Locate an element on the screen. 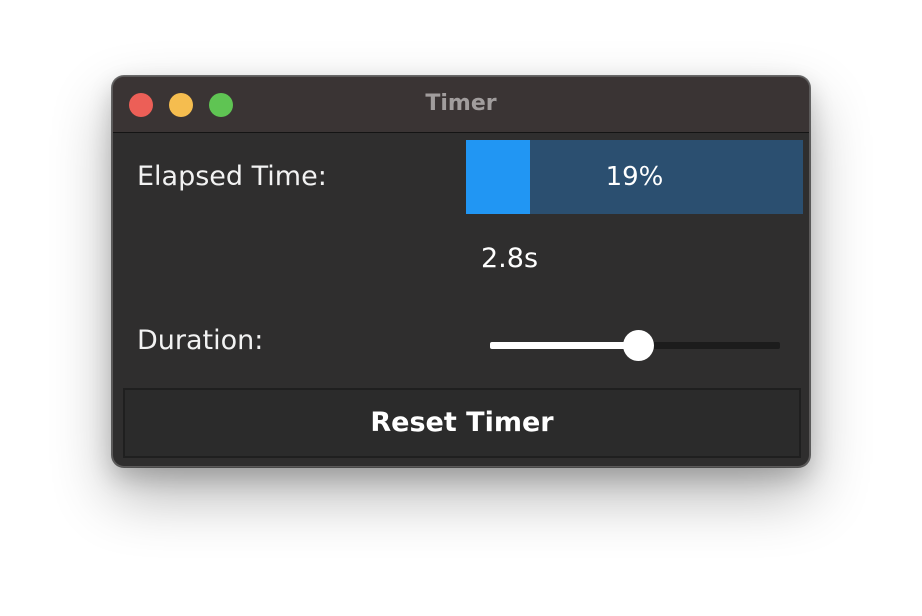 This screenshot has height=616, width=922. title-bar: Timer is located at coordinates (461, 105).